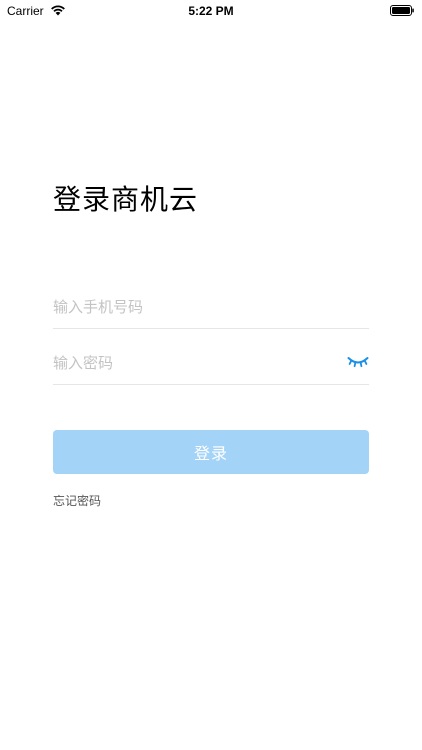  Describe the element at coordinates (358, 362) in the screenshot. I see `eye-closed-icon` at that location.